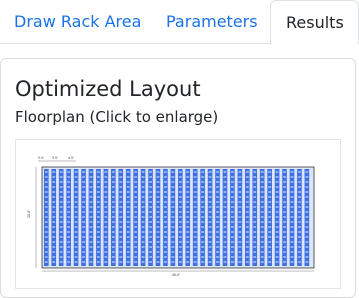 The image size is (359, 298). Describe the element at coordinates (314, 22) in the screenshot. I see `tab-results: Results` at that location.